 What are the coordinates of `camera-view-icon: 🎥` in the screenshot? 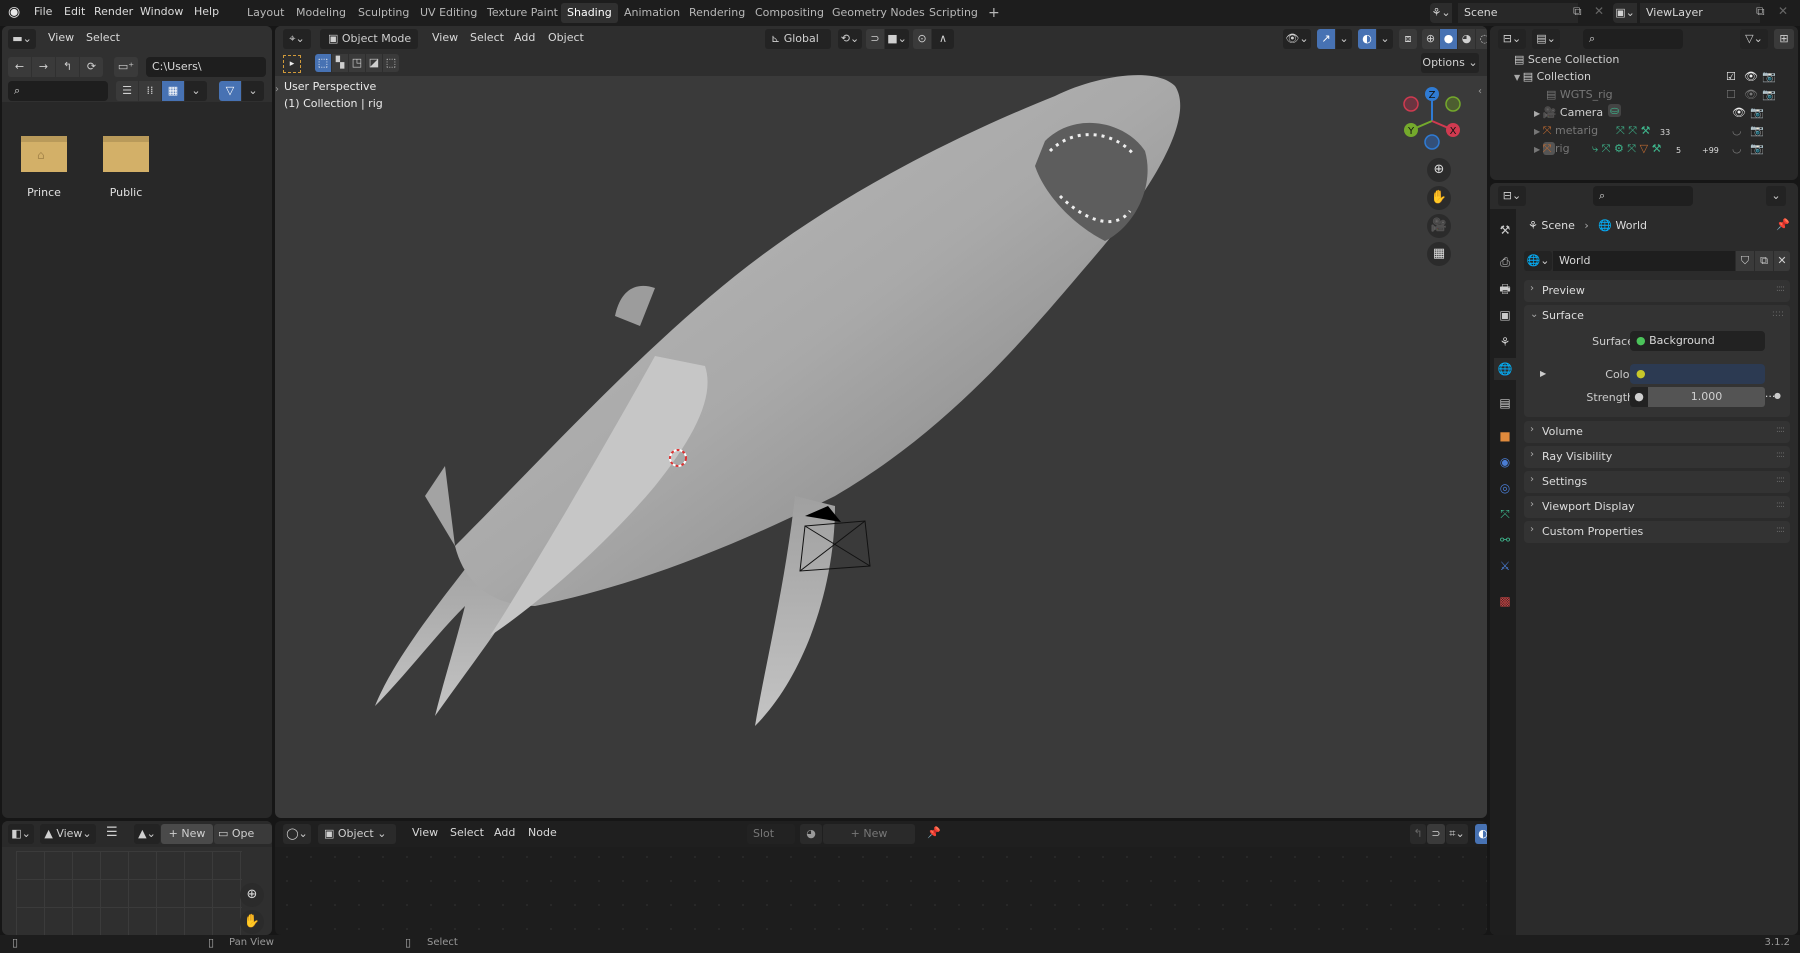 It's located at (1439, 226).